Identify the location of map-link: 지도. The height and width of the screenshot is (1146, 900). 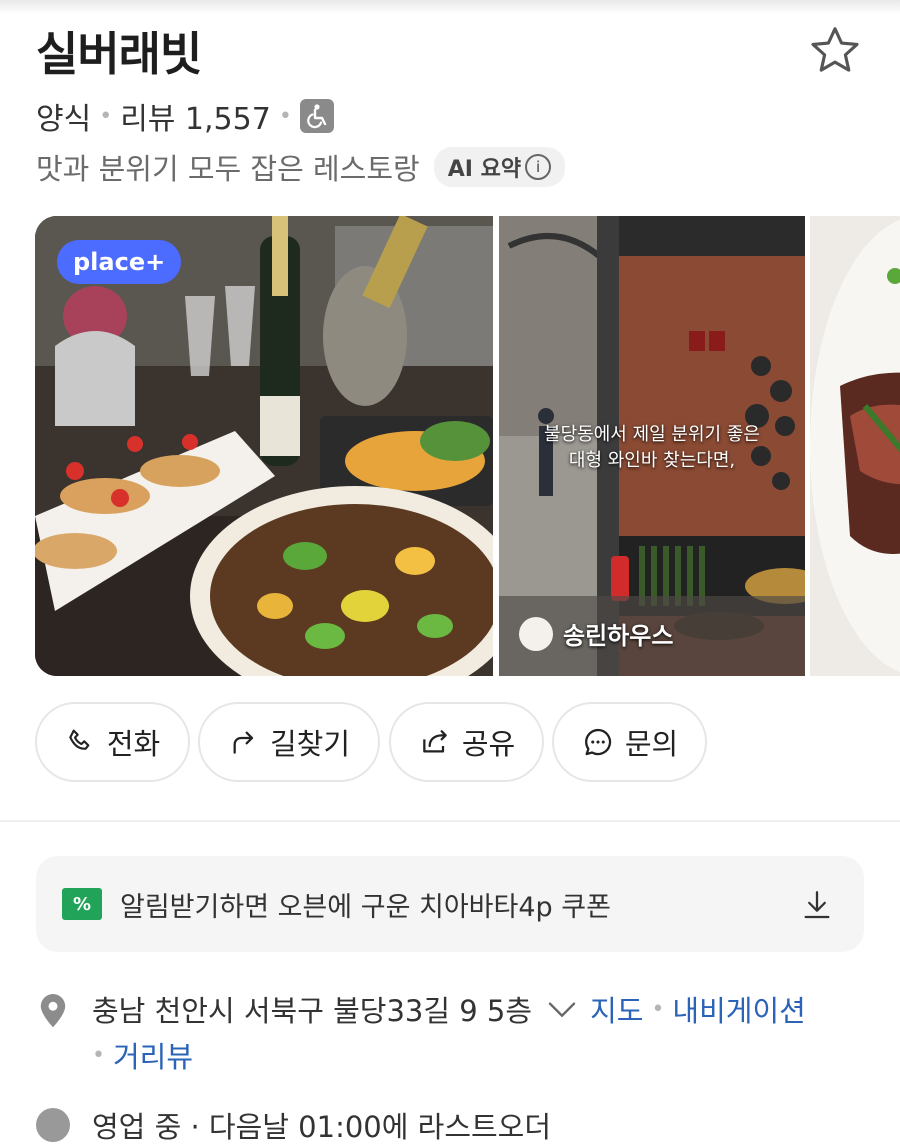
(616, 1009).